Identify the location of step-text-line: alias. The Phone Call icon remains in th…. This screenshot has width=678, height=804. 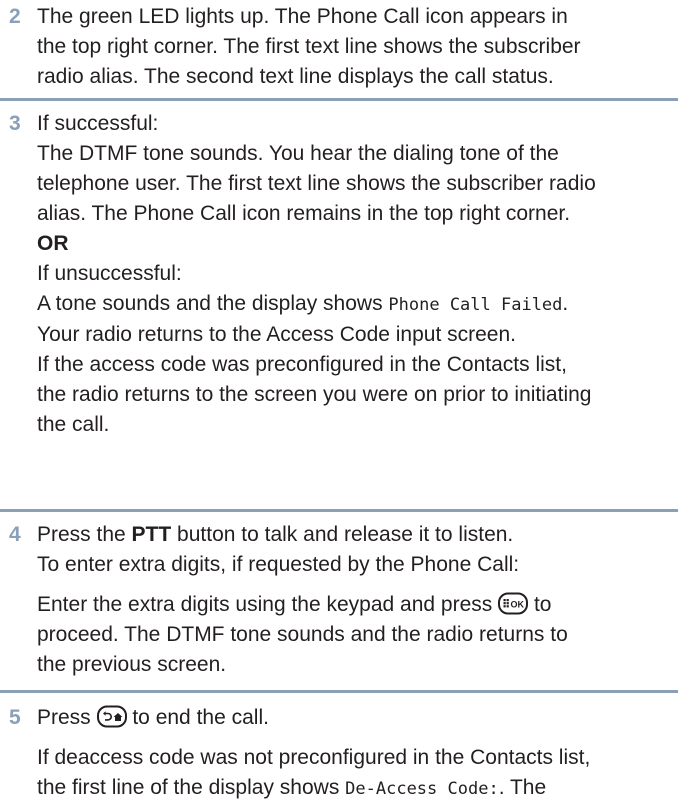
(304, 213).